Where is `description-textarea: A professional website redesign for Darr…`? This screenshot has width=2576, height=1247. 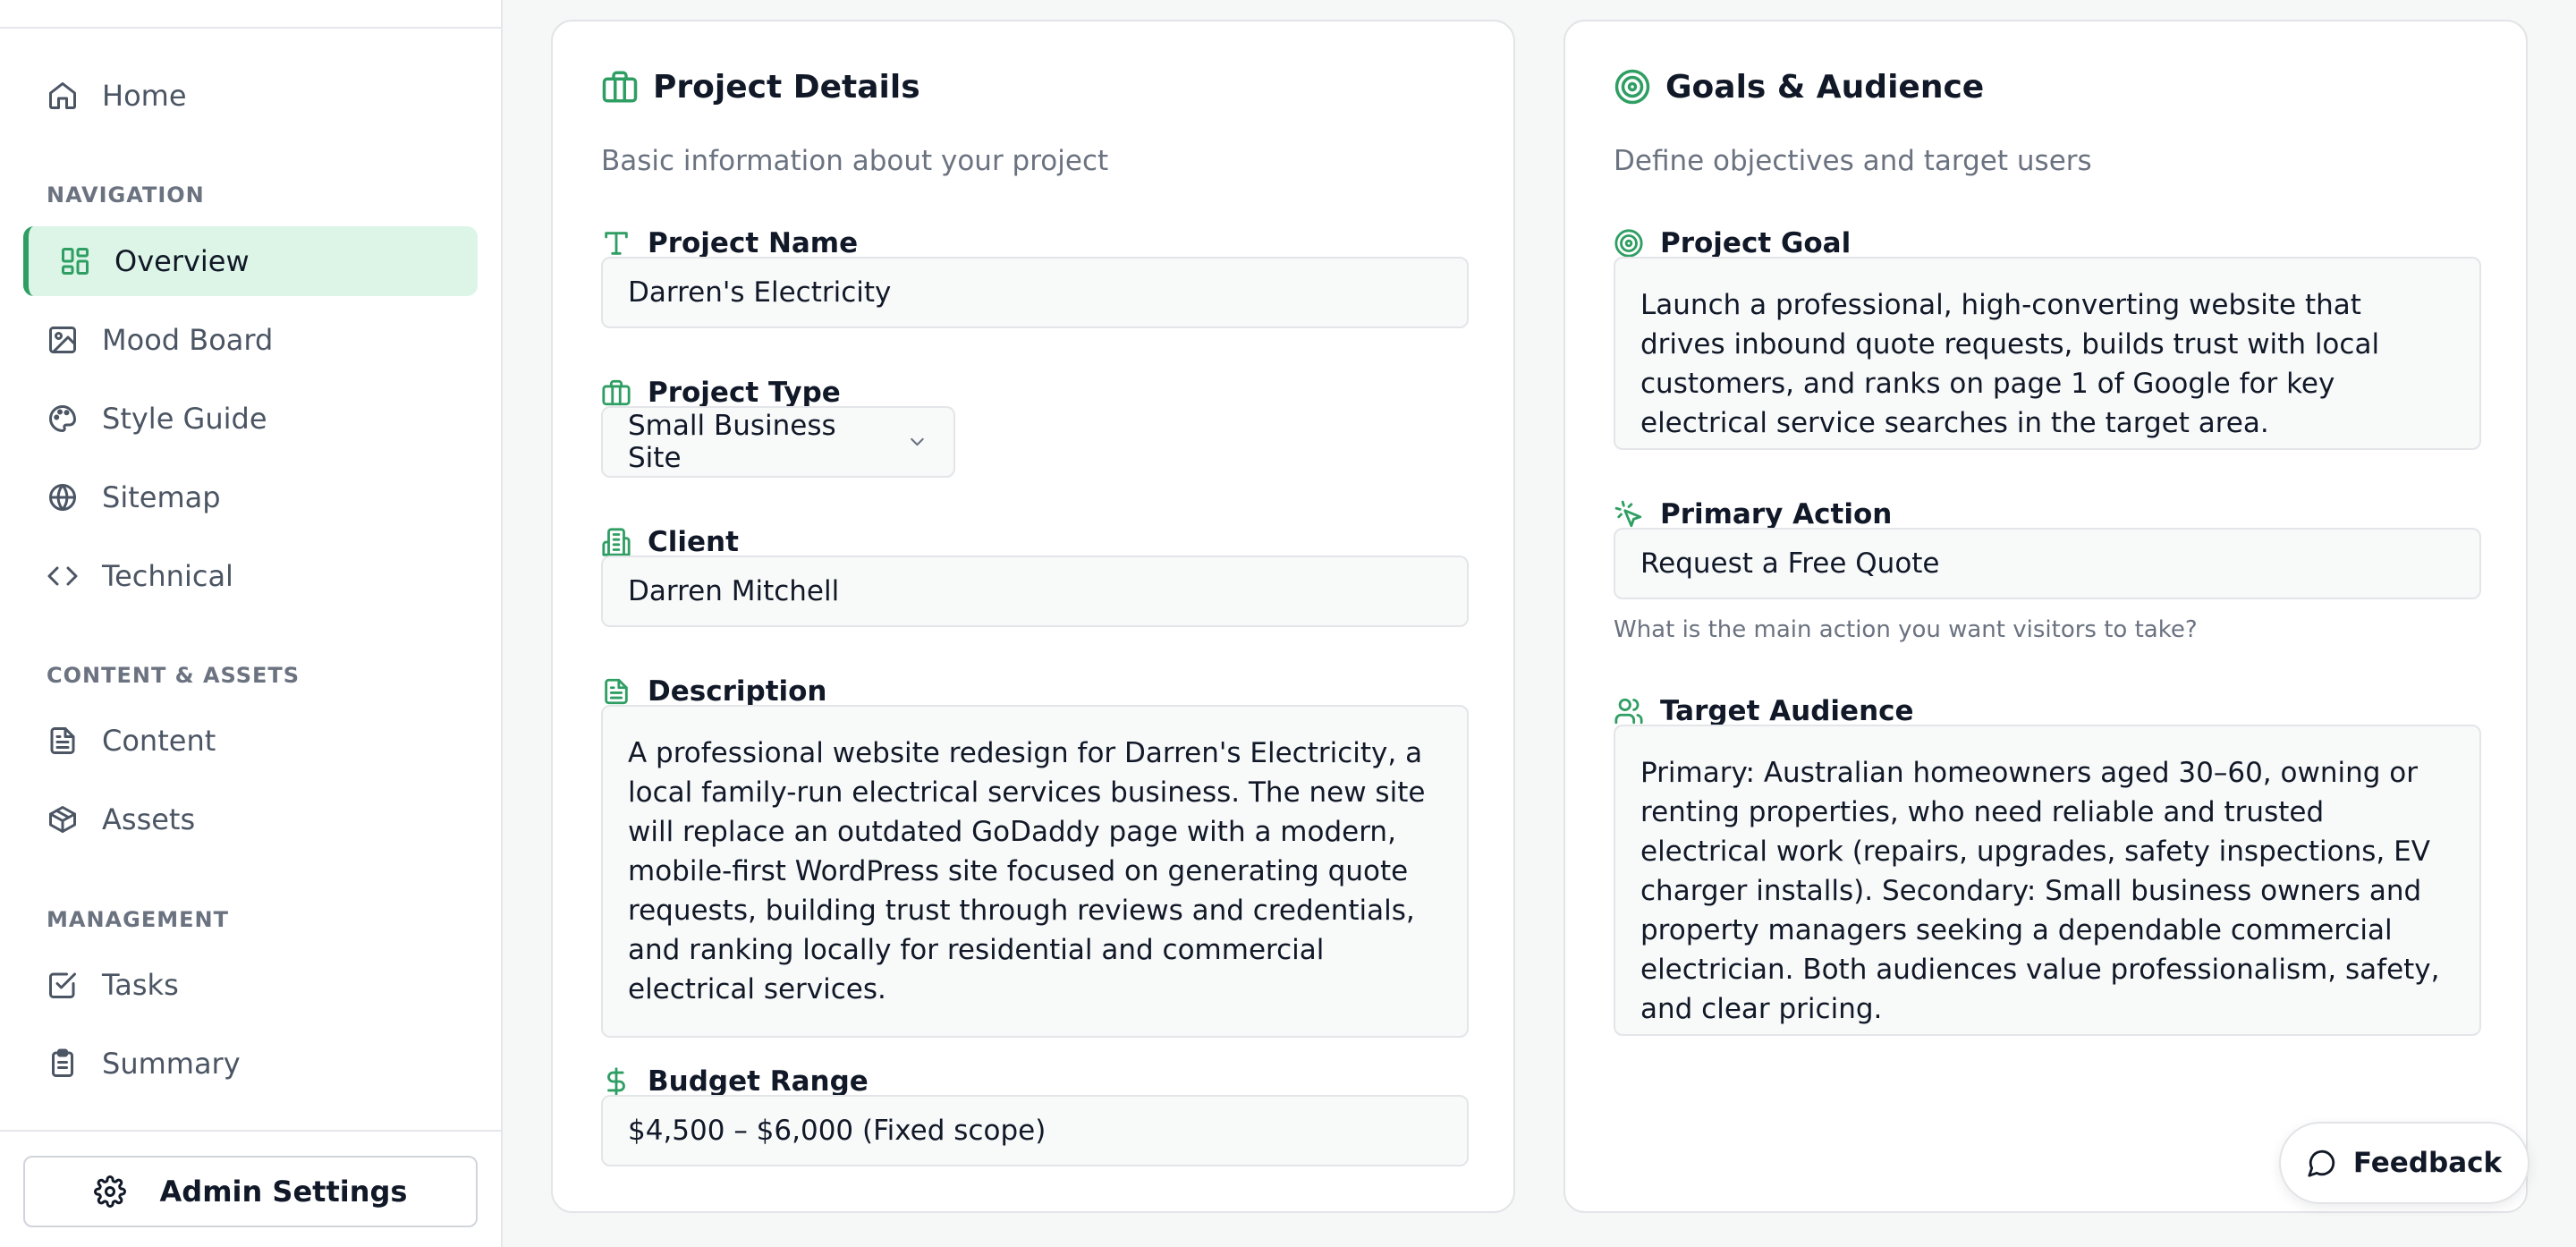 description-textarea: A professional website redesign for Darr… is located at coordinates (1035, 871).